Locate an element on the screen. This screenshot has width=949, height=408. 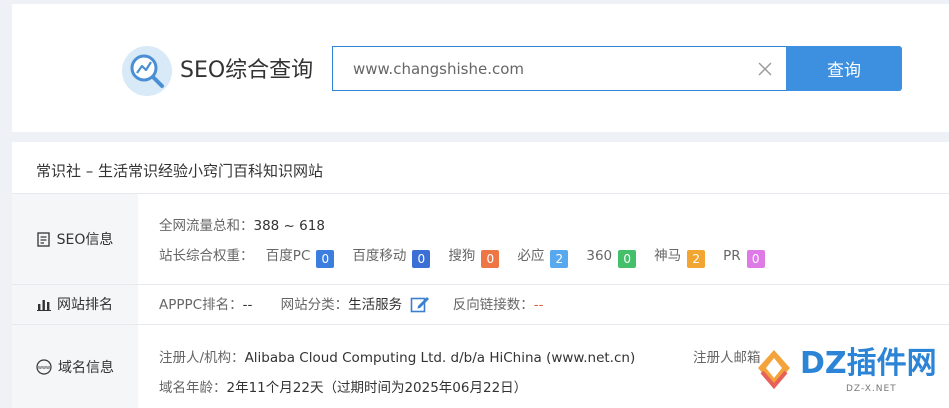
weight-item: 必应 2 is located at coordinates (543, 256).